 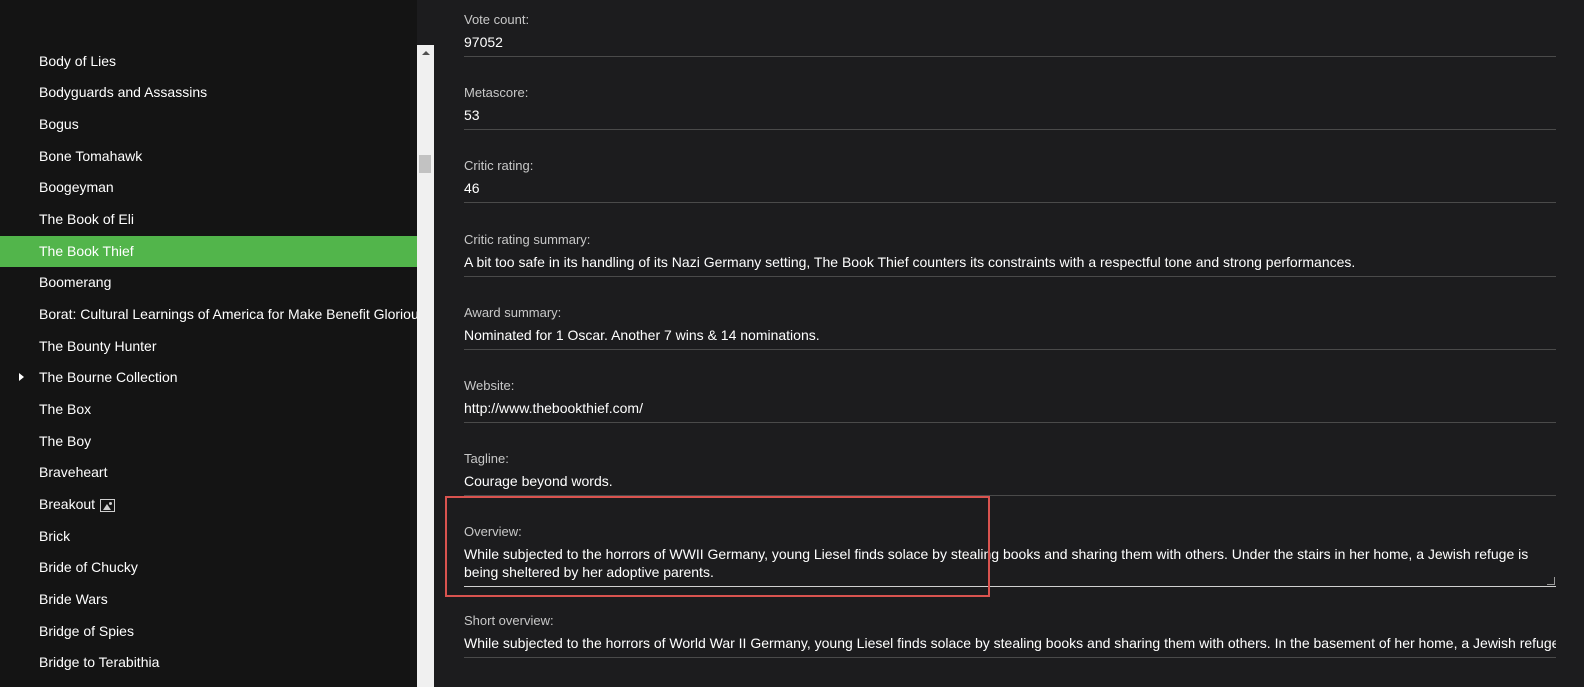 I want to click on vote-count-label: Vote count:, so click(x=497, y=19).